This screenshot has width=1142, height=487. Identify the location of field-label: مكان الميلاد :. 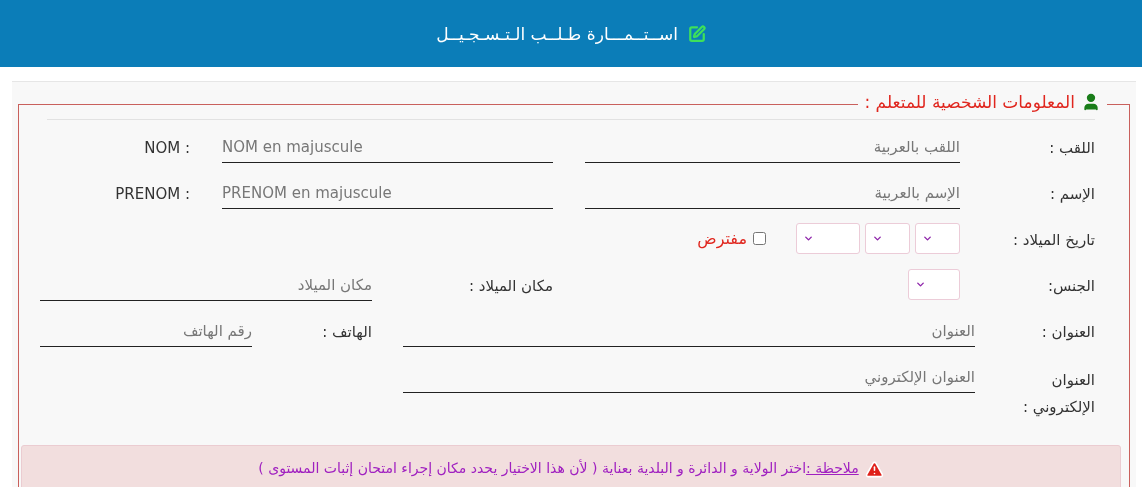
(510, 286).